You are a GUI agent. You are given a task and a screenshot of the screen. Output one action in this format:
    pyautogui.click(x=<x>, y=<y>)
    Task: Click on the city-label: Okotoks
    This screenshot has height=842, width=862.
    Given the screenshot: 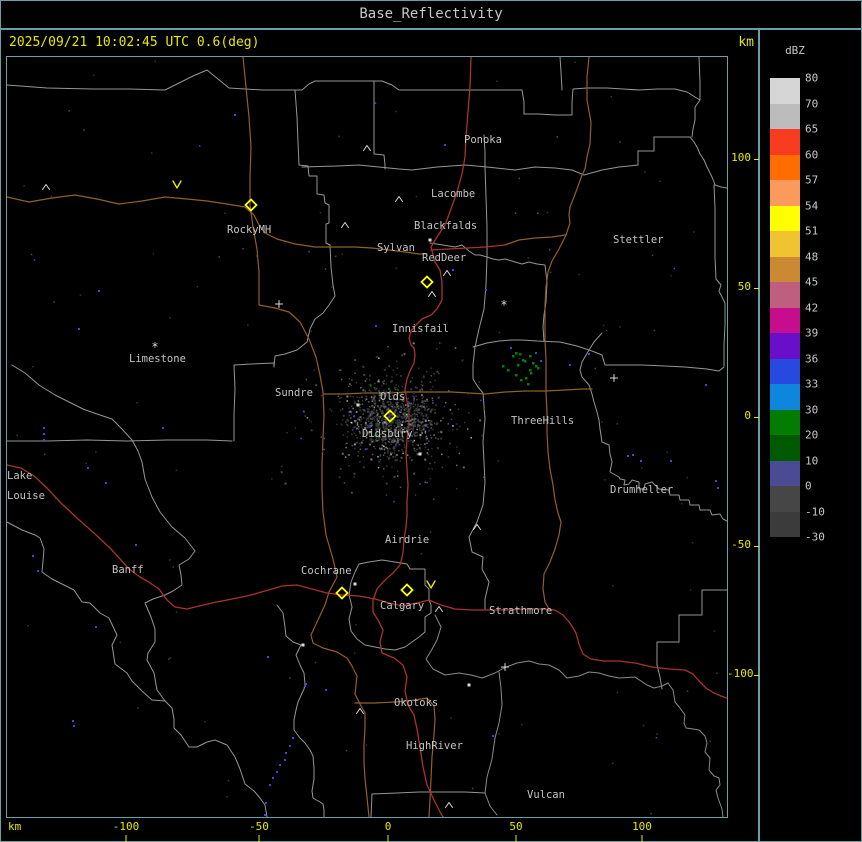 What is the action you would take?
    pyautogui.click(x=416, y=703)
    